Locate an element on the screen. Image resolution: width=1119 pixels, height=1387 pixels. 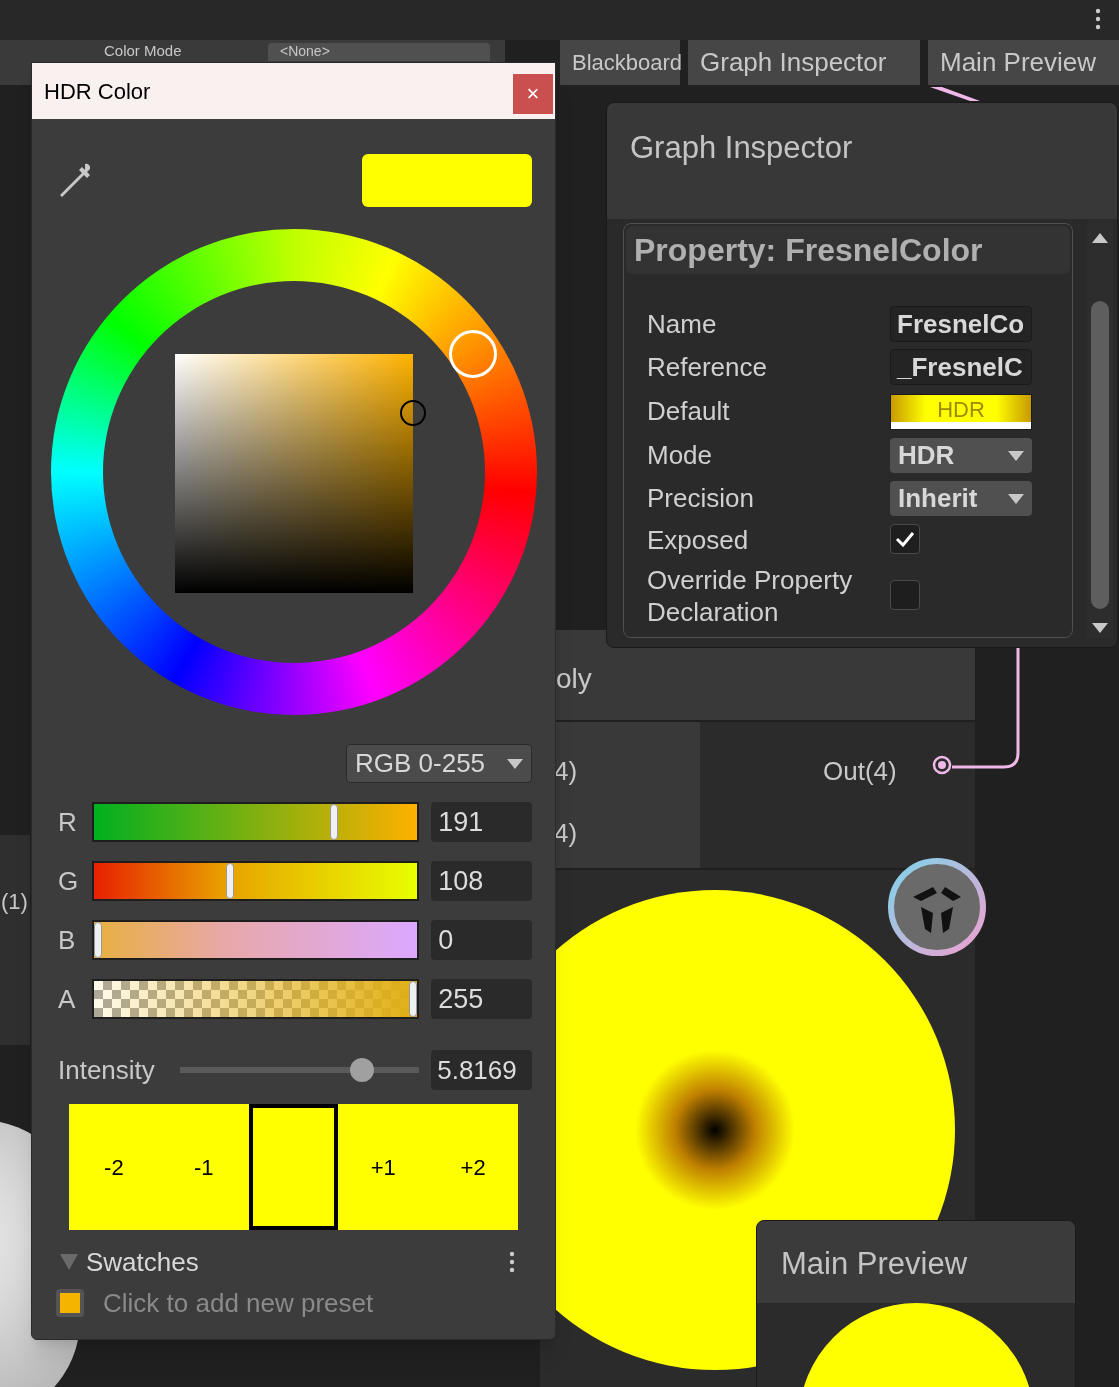
close-button: × is located at coordinates (533, 94).